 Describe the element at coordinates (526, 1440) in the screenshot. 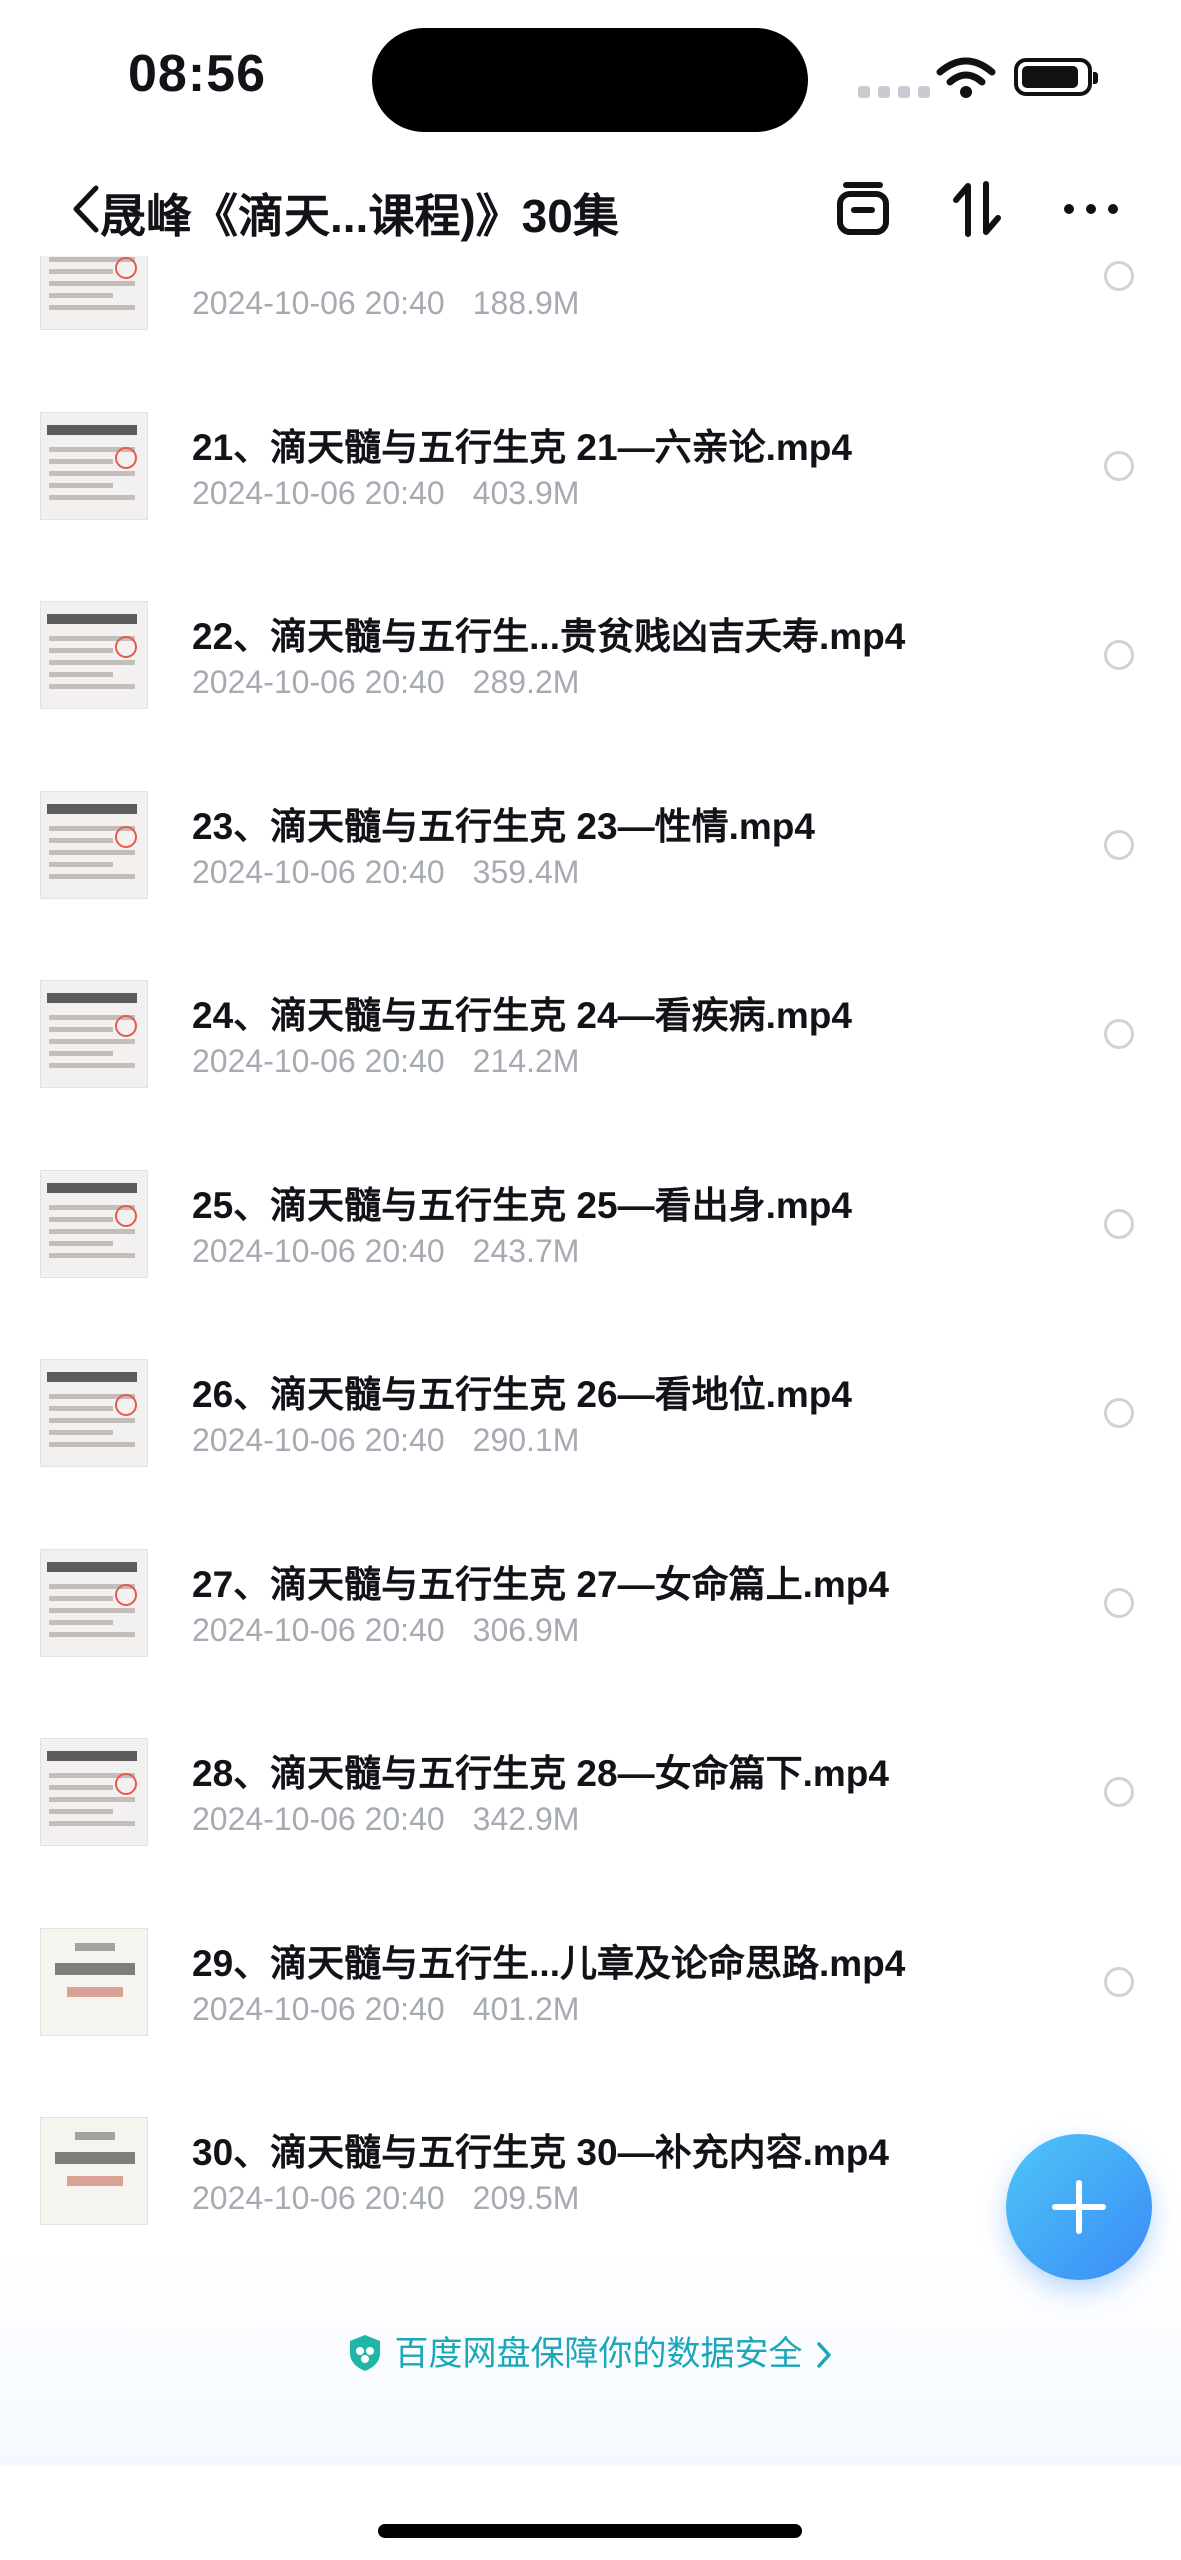

I see `file-size: 290.1M` at that location.